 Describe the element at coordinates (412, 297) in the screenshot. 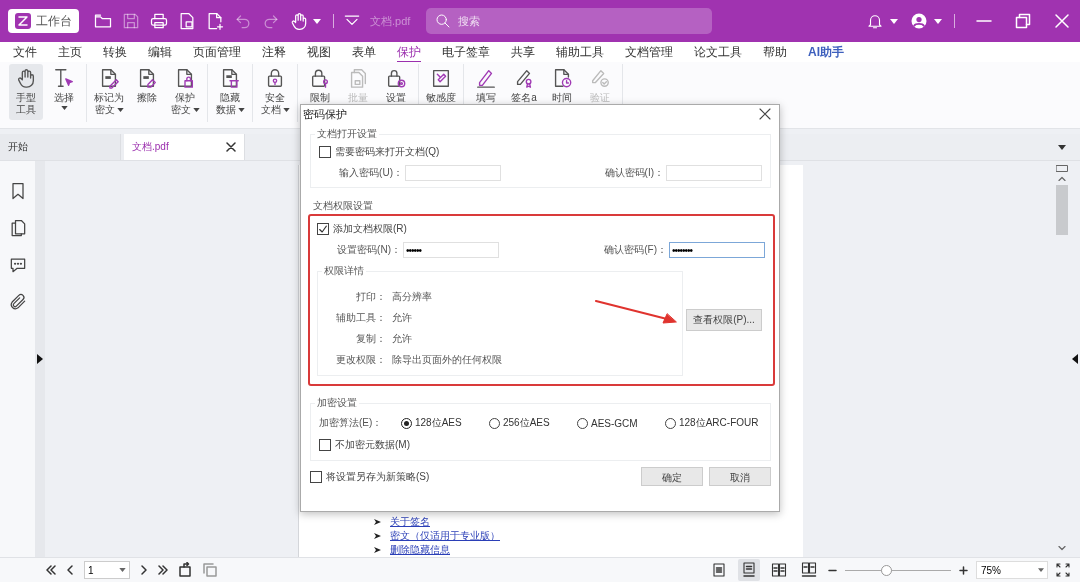

I see `permission-value: 高分辨率` at that location.